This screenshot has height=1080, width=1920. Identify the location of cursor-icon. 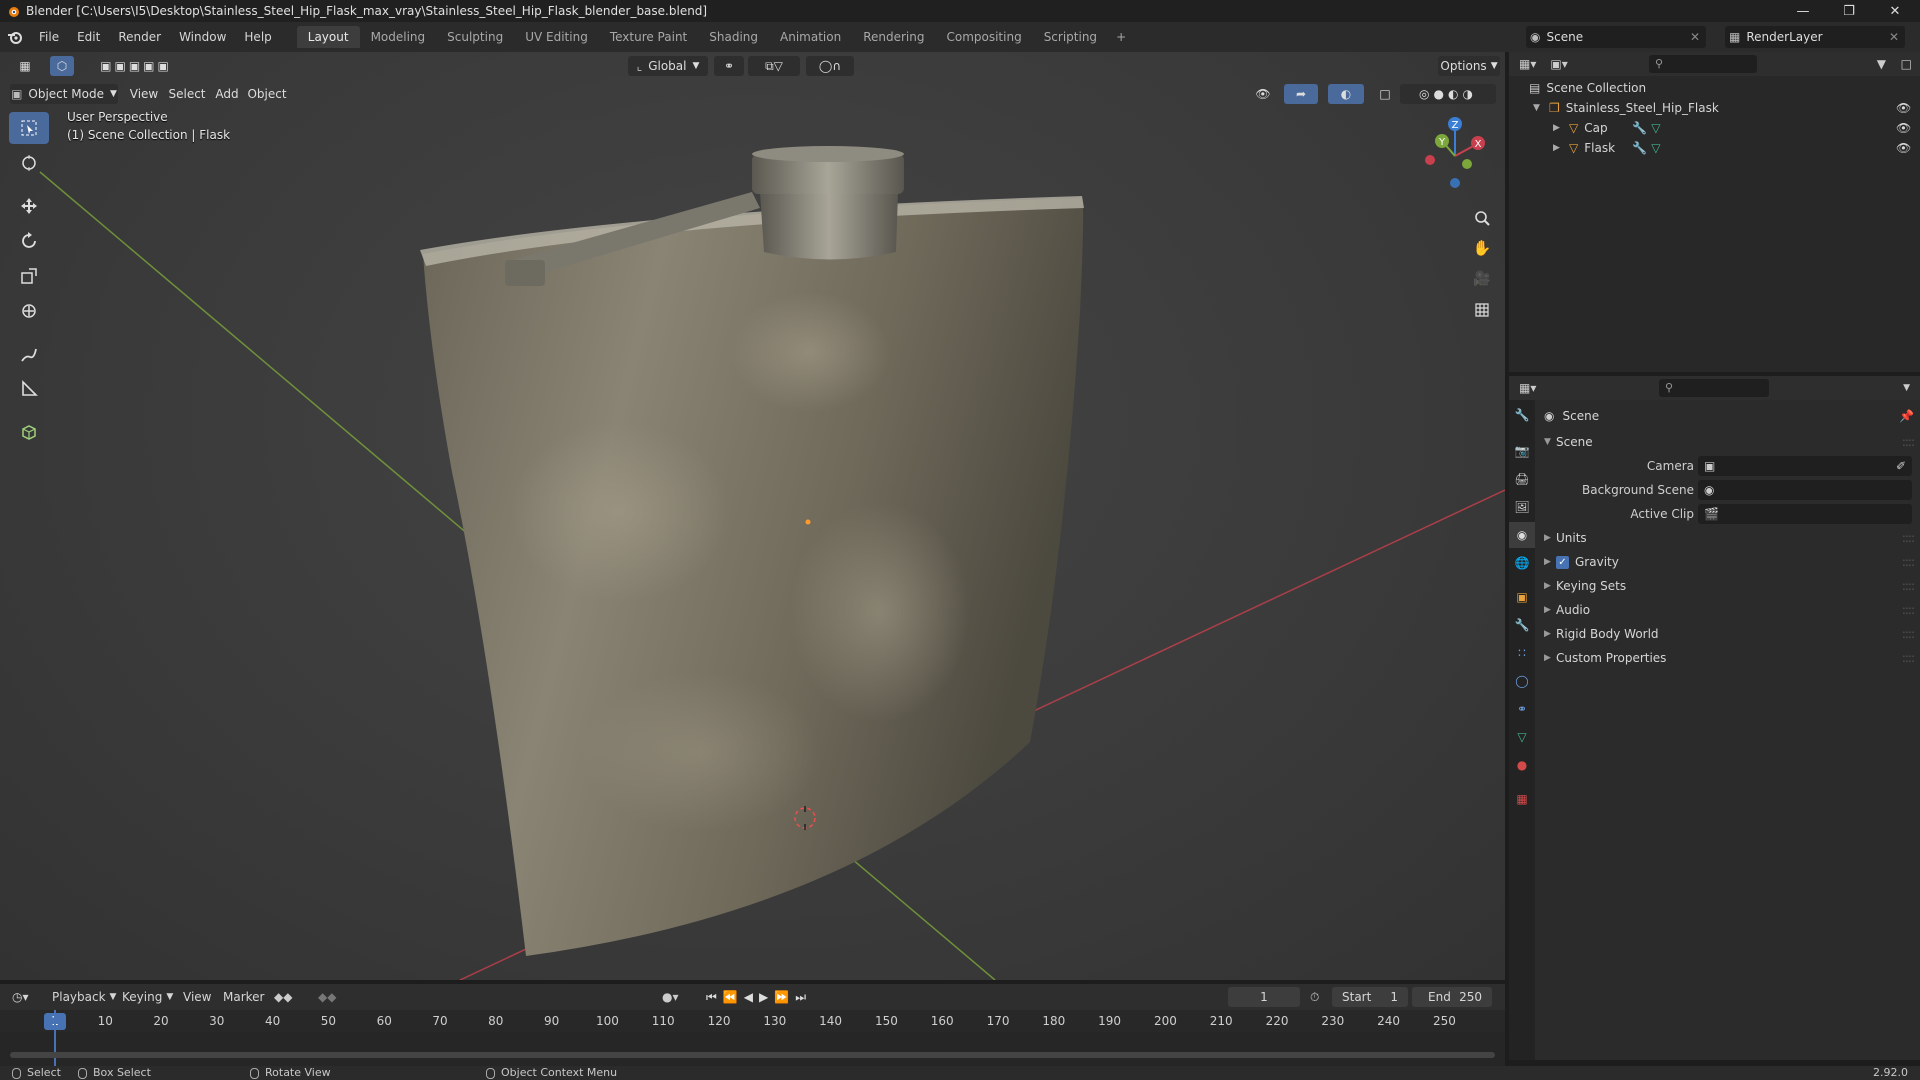
(29, 163).